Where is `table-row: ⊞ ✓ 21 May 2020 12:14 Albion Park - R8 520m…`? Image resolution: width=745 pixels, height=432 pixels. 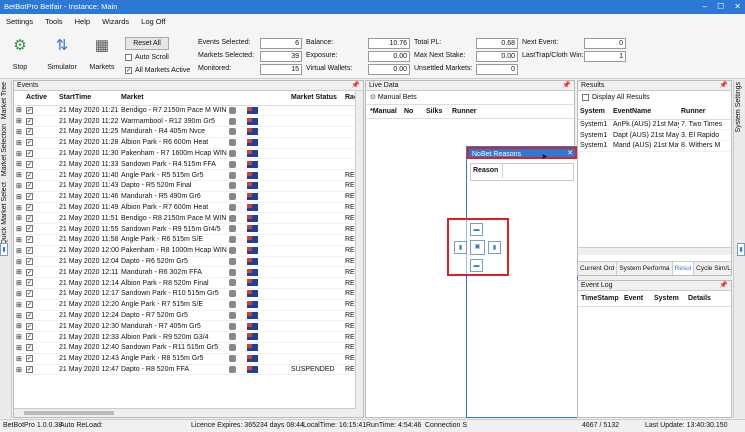
table-row: ⊞ ✓ 21 May 2020 12:14 Albion Park - R8 520m… is located at coordinates (188, 283).